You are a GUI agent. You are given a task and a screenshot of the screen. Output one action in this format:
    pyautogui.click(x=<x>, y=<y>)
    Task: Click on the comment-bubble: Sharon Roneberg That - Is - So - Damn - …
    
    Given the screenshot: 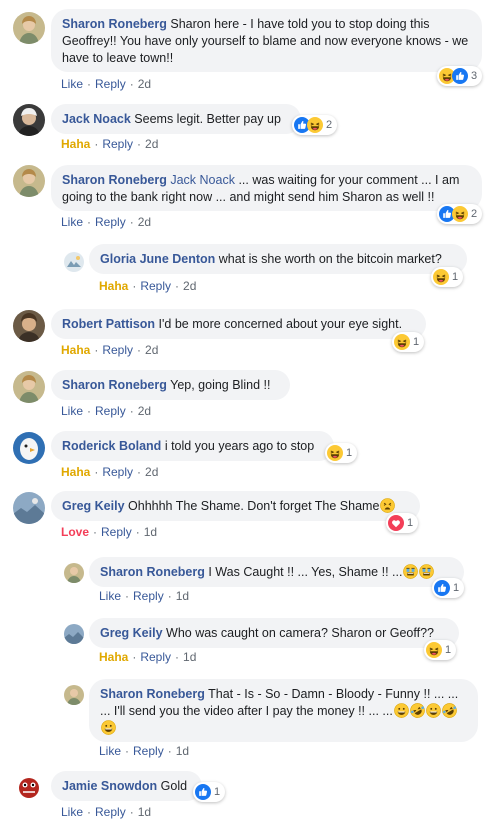 What is the action you would take?
    pyautogui.click(x=283, y=710)
    